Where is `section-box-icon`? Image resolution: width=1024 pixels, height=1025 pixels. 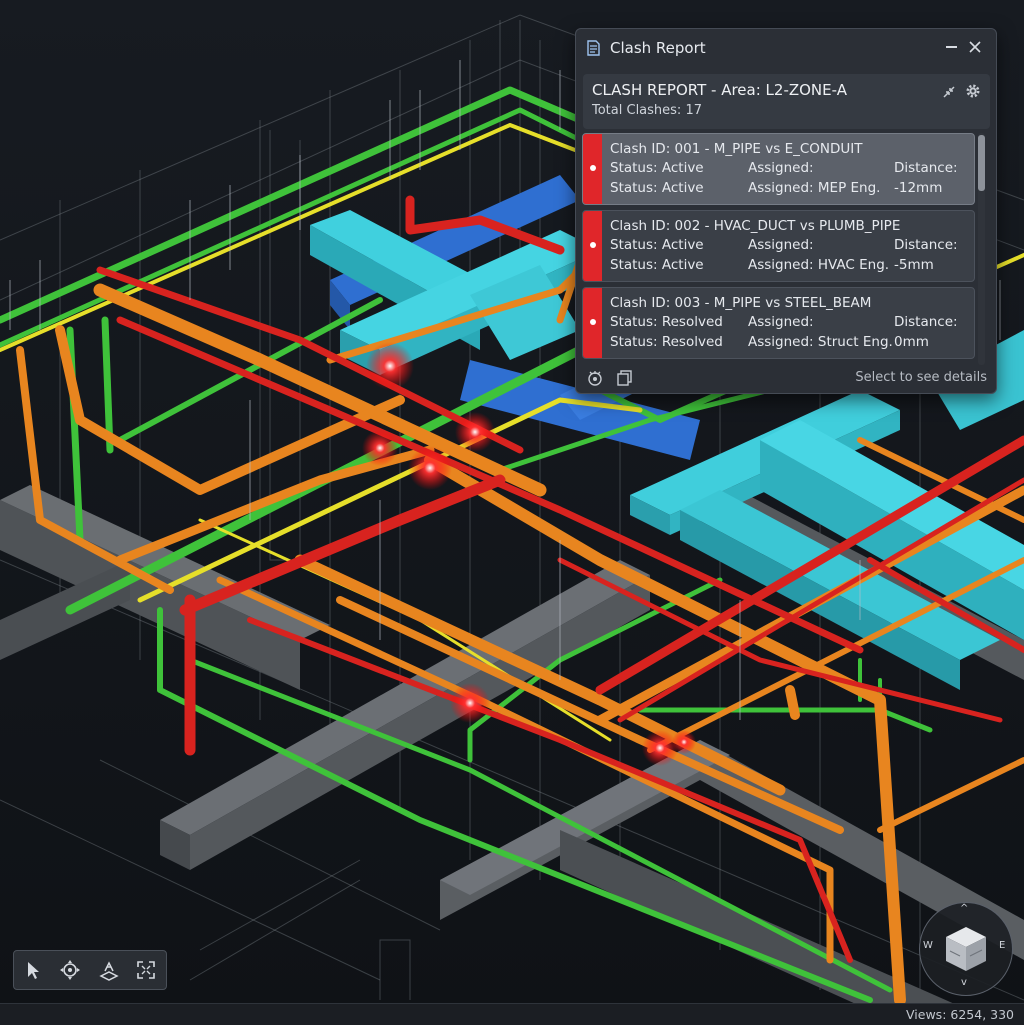
section-box-icon is located at coordinates (109, 970).